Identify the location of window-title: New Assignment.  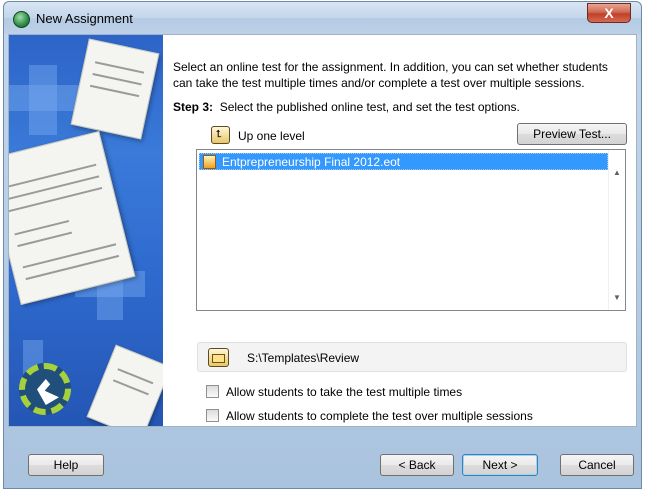
(84, 18).